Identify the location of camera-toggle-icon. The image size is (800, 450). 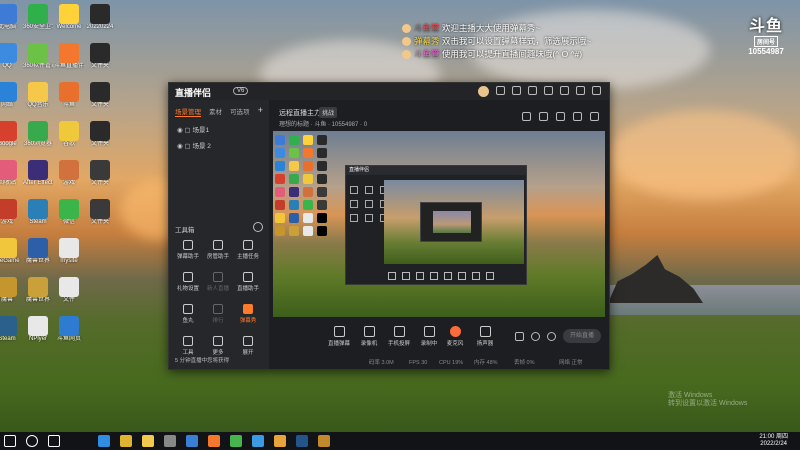
(519, 336).